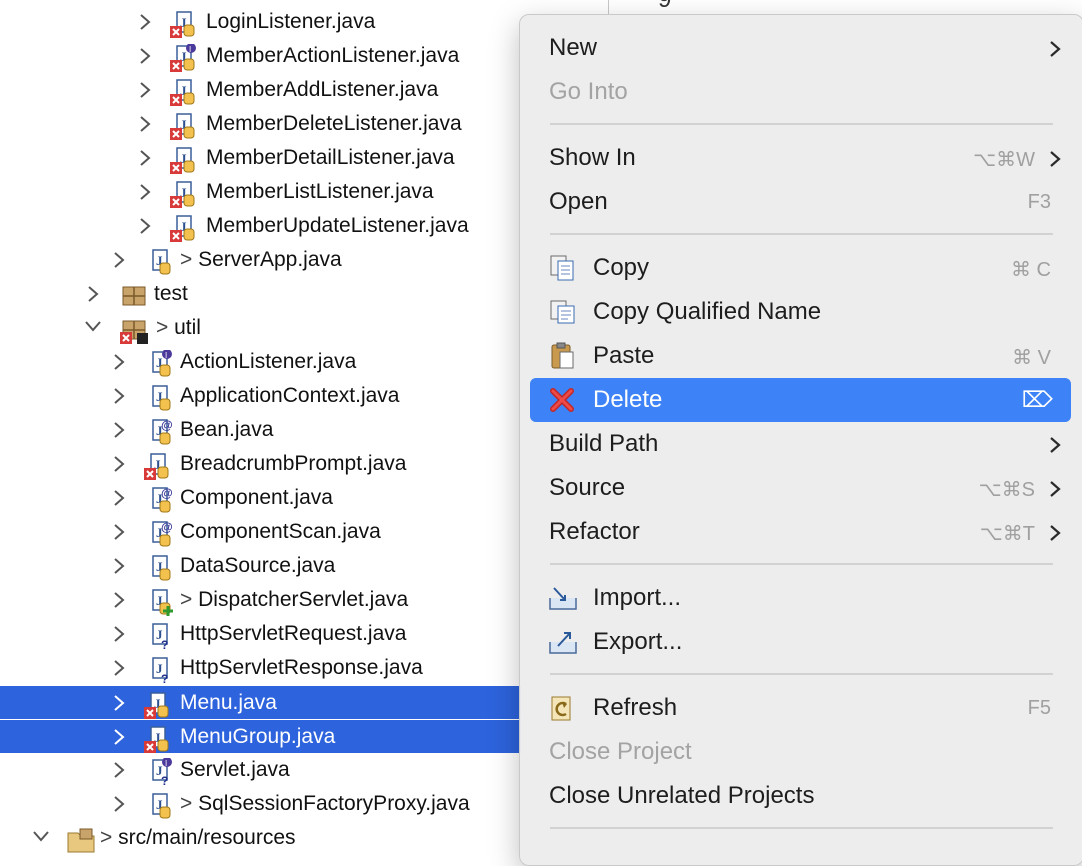  What do you see at coordinates (800, 796) in the screenshot?
I see `menu-item-close-unrelated-projects: Close Unrelated Projects` at bounding box center [800, 796].